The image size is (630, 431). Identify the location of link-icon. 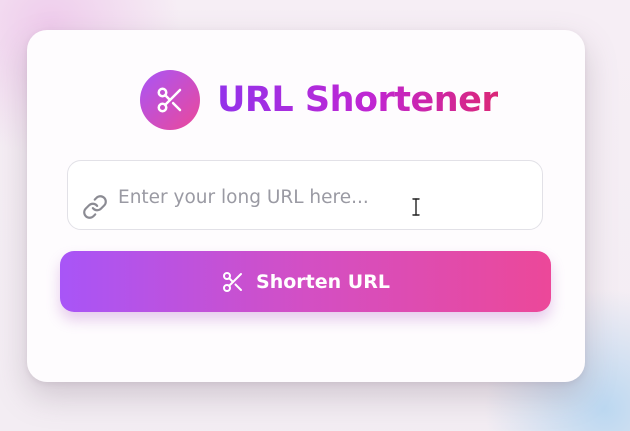
(95, 207).